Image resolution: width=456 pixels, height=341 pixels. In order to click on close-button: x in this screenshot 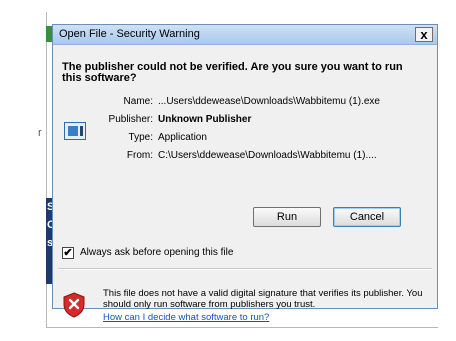, I will do `click(424, 34)`.